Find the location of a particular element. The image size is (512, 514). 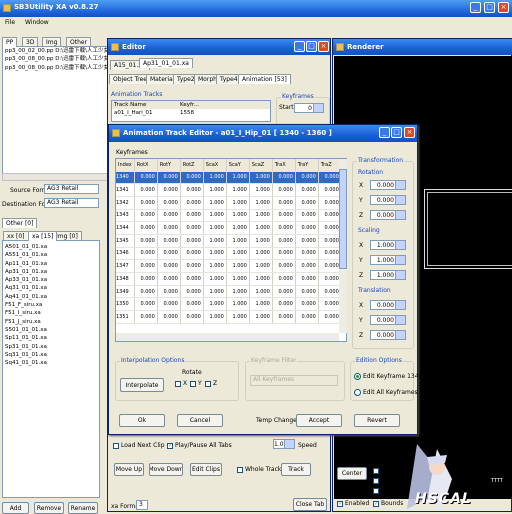

keyframe-cell: 1351 is located at coordinates (125, 317).